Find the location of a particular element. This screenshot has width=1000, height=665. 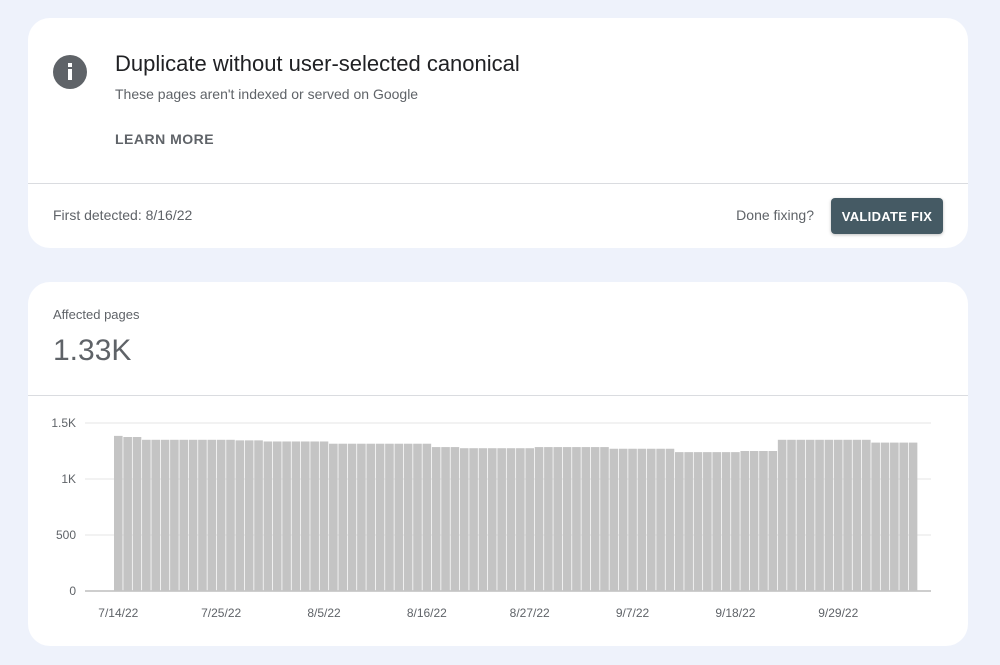

x-tick-label: 8/16/22 is located at coordinates (427, 613).